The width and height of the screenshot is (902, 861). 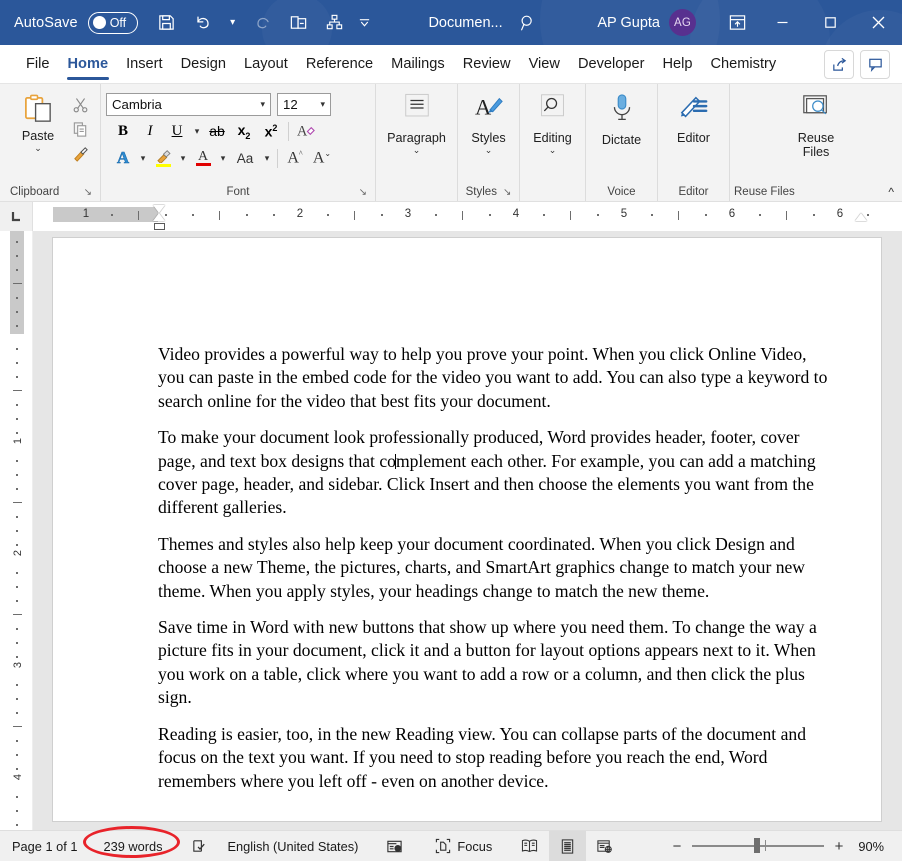 What do you see at coordinates (143, 158) in the screenshot?
I see `text-effects-chevron-down-icon: ▾` at bounding box center [143, 158].